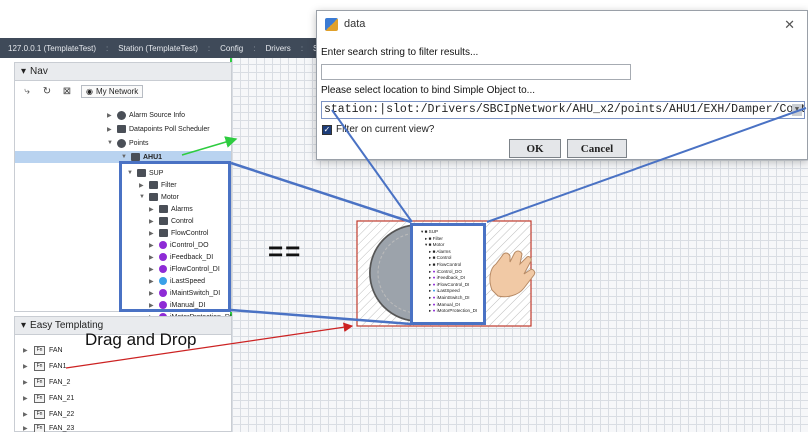  Describe the element at coordinates (121, 143) in the screenshot. I see `points-icon` at that location.